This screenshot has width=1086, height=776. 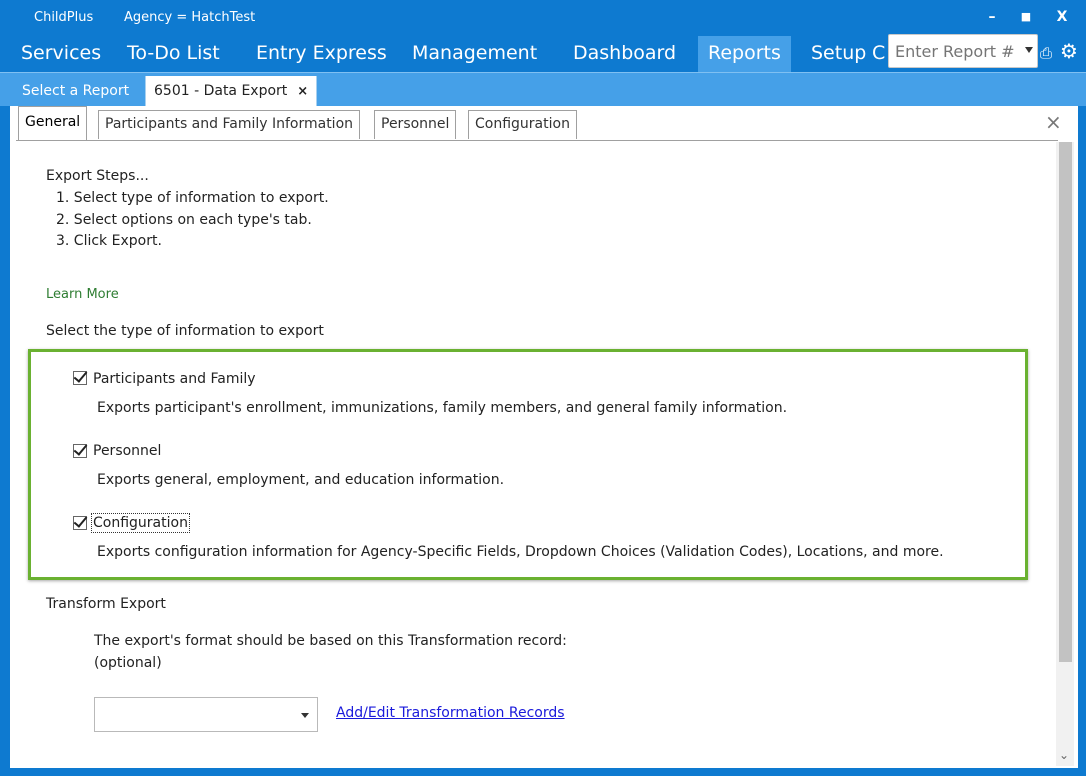 What do you see at coordinates (127, 451) in the screenshot?
I see `personnel-checkbox-label: Personnel` at bounding box center [127, 451].